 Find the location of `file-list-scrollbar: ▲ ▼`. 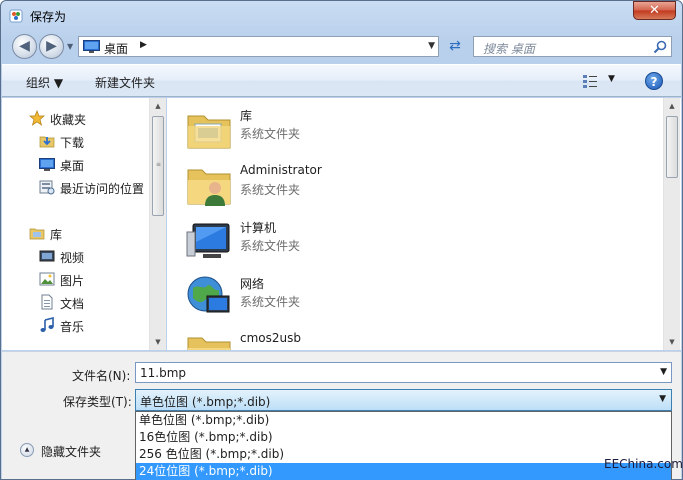

file-list-scrollbar: ▲ ▼ is located at coordinates (671, 224).